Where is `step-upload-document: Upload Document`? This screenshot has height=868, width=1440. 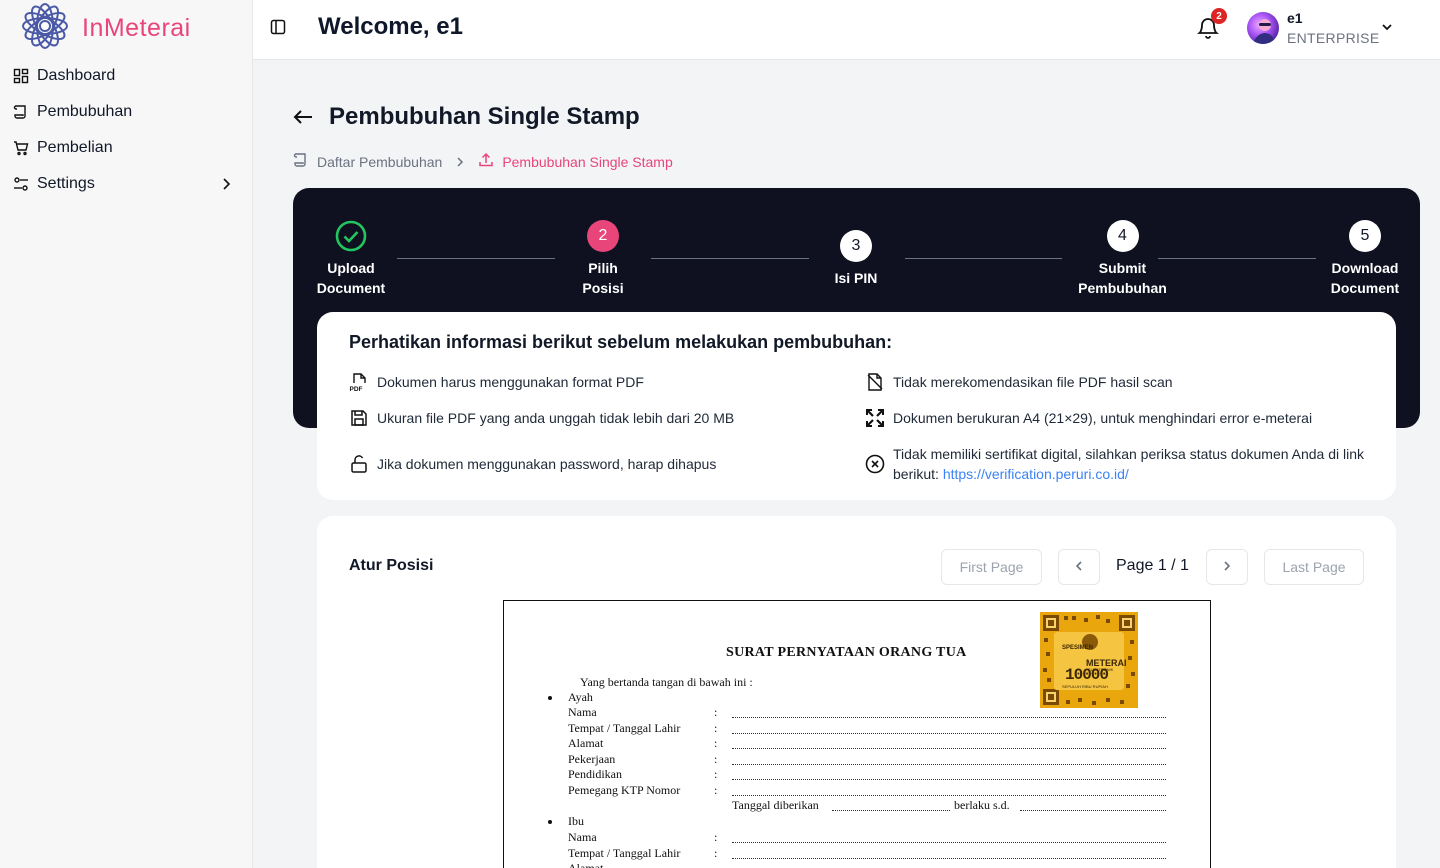 step-upload-document: Upload Document is located at coordinates (351, 259).